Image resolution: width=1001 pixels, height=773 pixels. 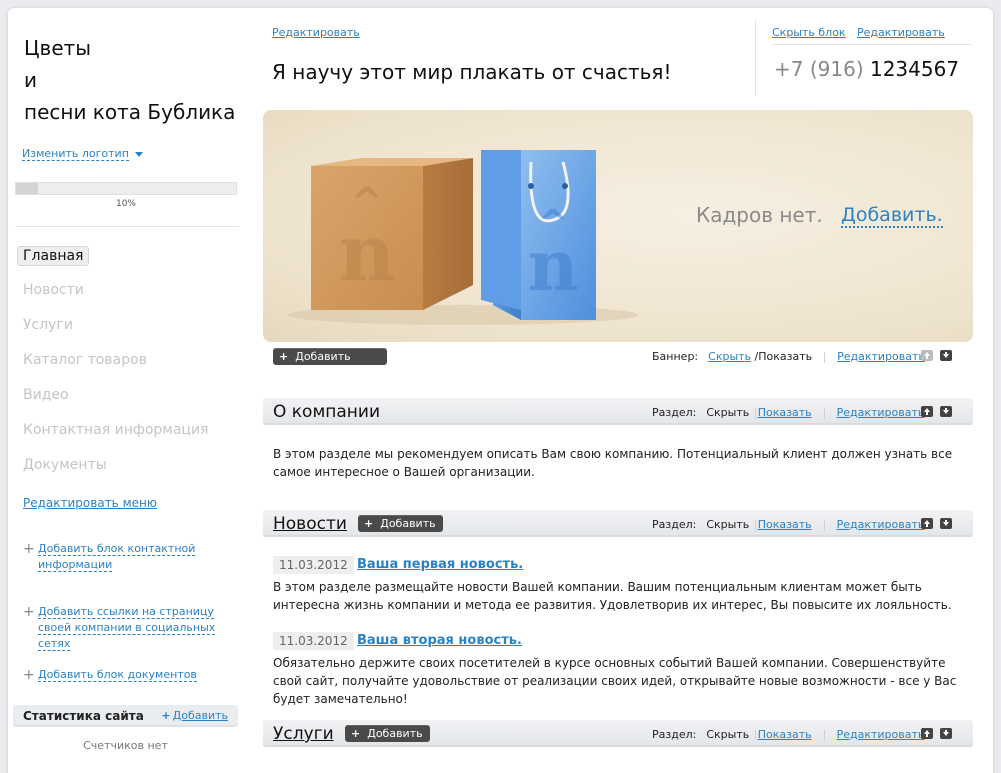 What do you see at coordinates (30, 80) in the screenshot?
I see `logo-line-2: и` at bounding box center [30, 80].